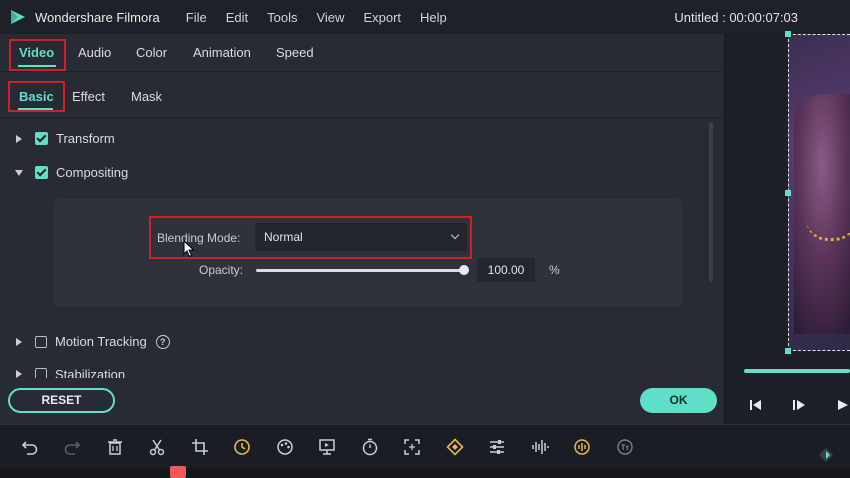  I want to click on cut-icon, so click(157, 447).